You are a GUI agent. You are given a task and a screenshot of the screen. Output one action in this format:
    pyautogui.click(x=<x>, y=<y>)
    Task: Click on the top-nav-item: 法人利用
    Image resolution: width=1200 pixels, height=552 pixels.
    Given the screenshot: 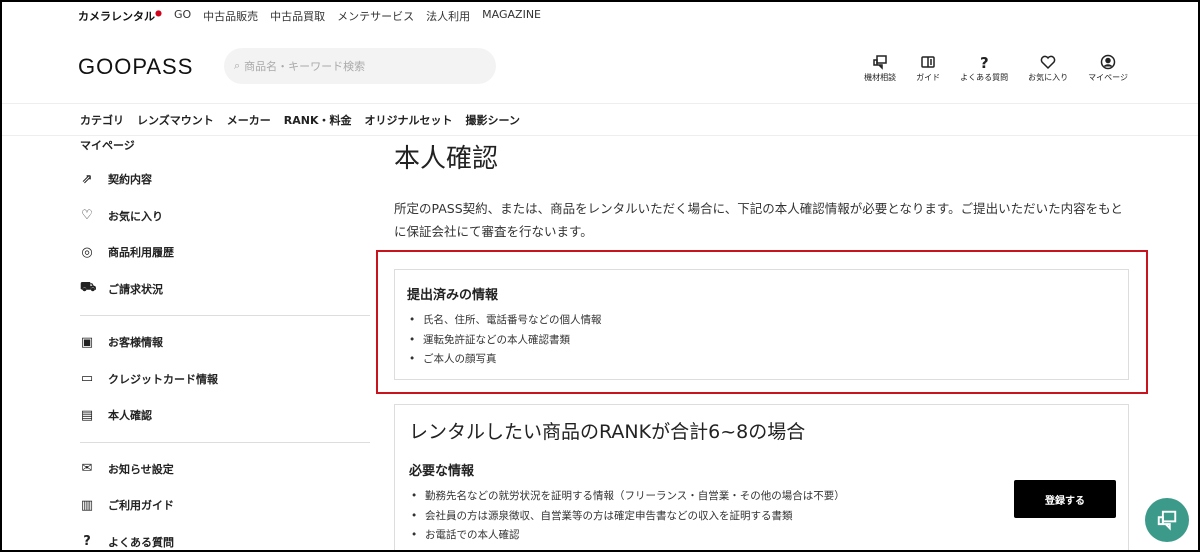 What is the action you would take?
    pyautogui.click(x=448, y=16)
    